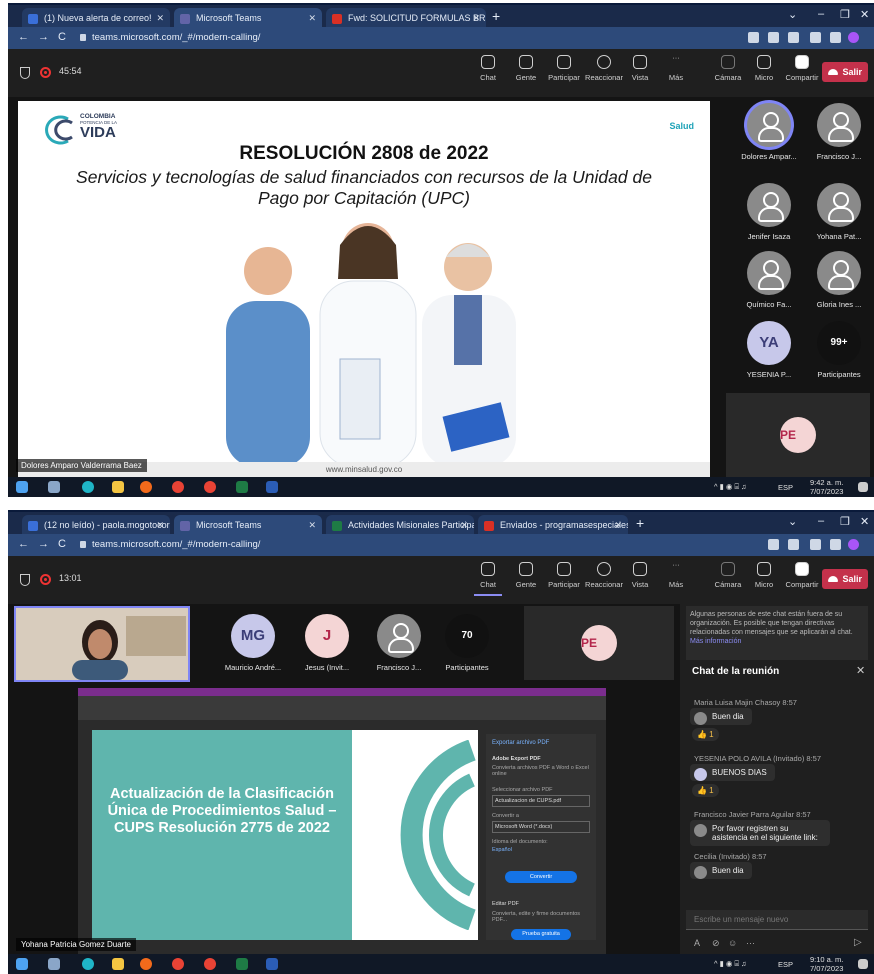  I want to click on participants-overflow-tile: 70 Participantes, so click(467, 646).